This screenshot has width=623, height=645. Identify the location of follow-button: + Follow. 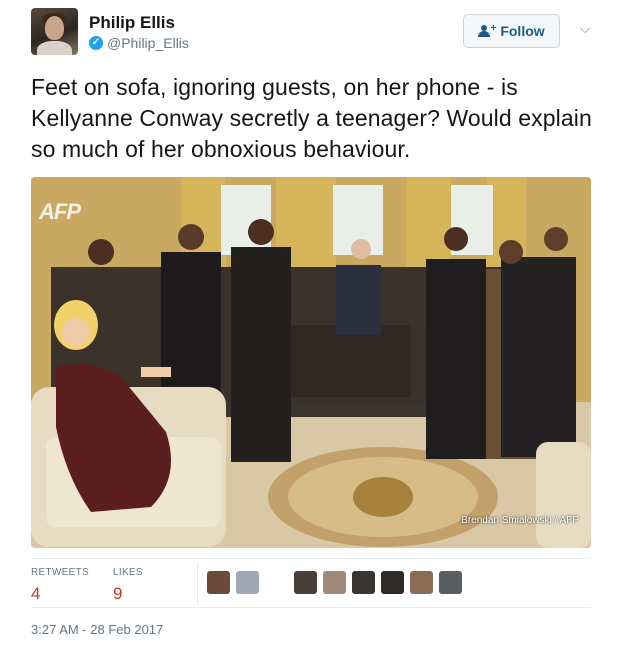
(511, 31).